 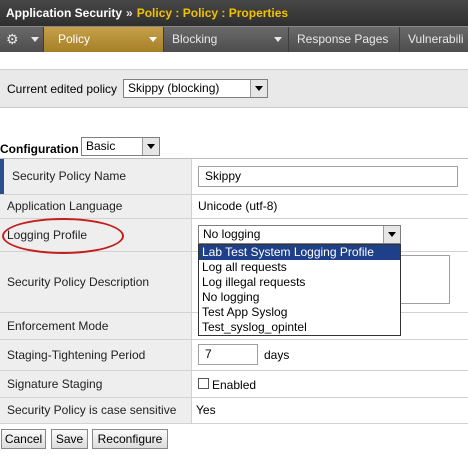 I want to click on staging-period-input: 7, so click(x=228, y=354).